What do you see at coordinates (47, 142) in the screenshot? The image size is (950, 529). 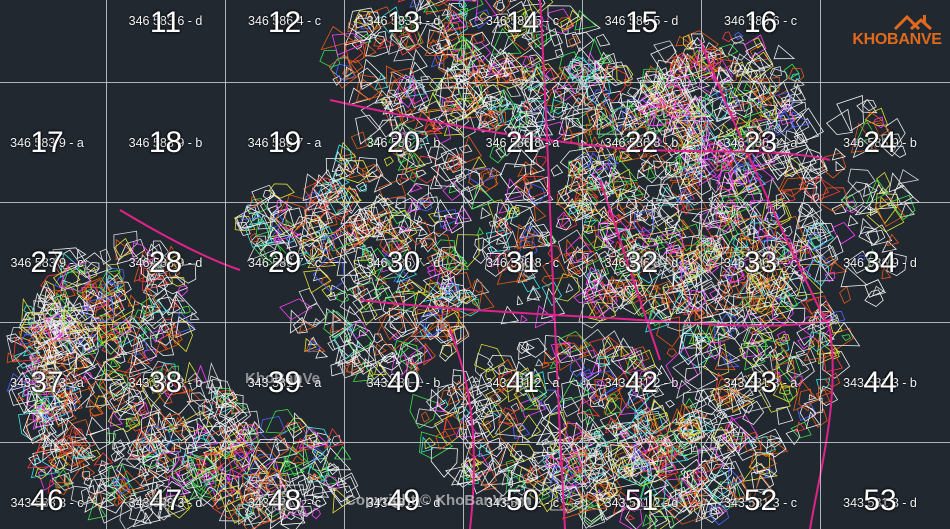 I see `sheet-number: 17` at bounding box center [47, 142].